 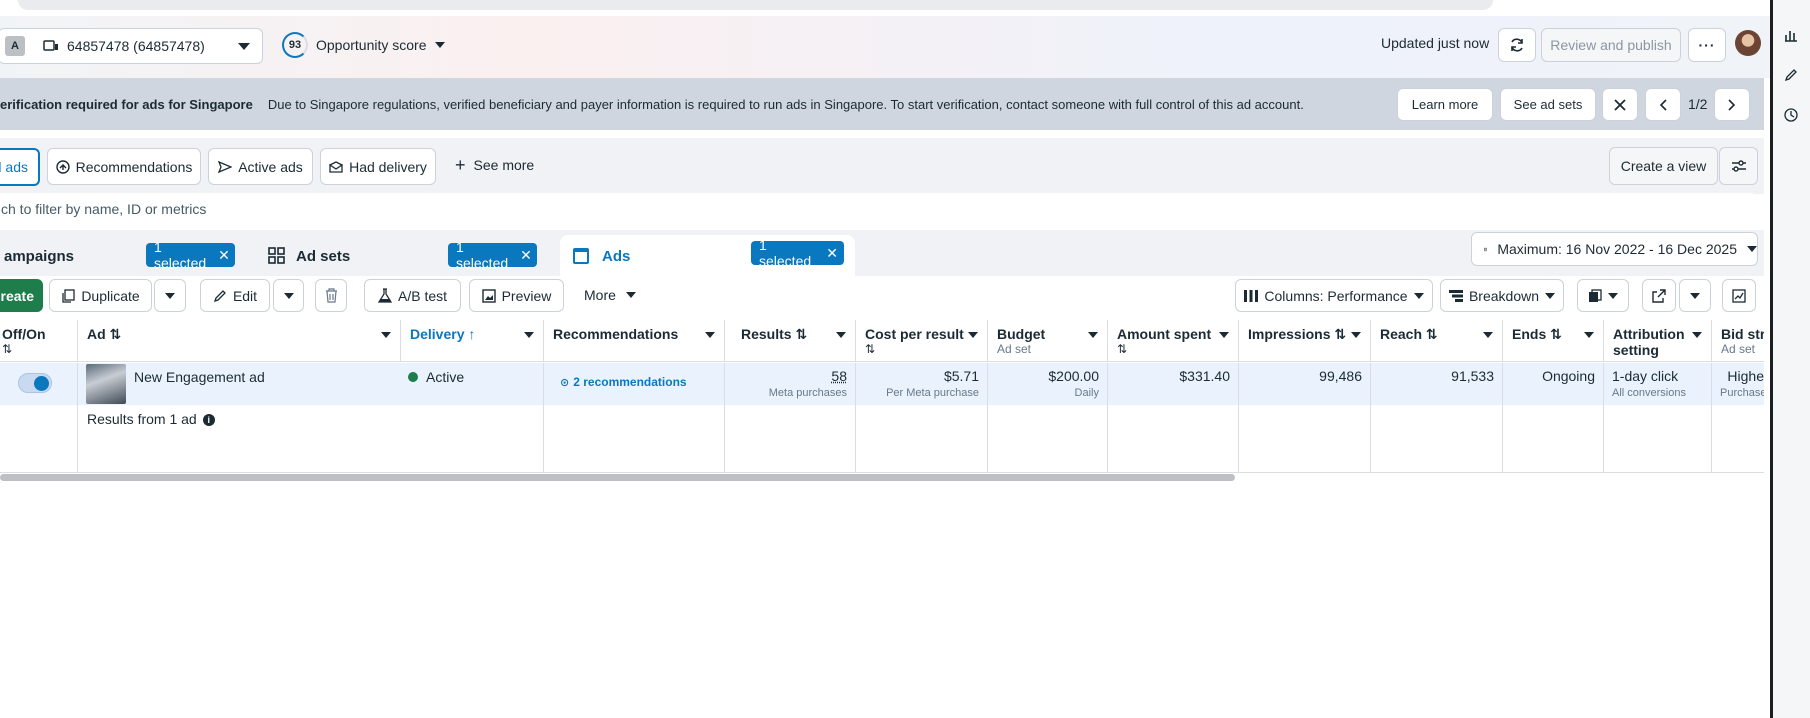 What do you see at coordinates (797, 253) in the screenshot?
I see `ads-selected-pill: 1 selected ✕` at bounding box center [797, 253].